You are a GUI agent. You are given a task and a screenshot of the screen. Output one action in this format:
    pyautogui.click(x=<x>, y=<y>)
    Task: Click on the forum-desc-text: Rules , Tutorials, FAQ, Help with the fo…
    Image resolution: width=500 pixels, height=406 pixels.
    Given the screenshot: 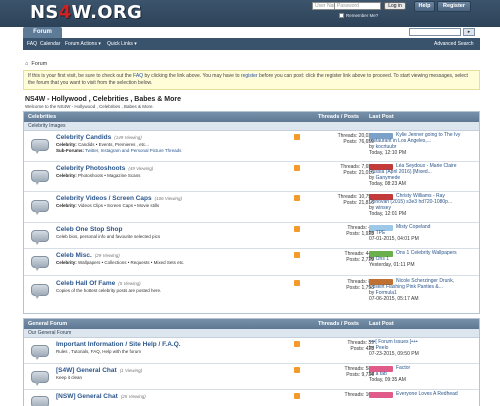 What is the action you would take?
    pyautogui.click(x=99, y=351)
    